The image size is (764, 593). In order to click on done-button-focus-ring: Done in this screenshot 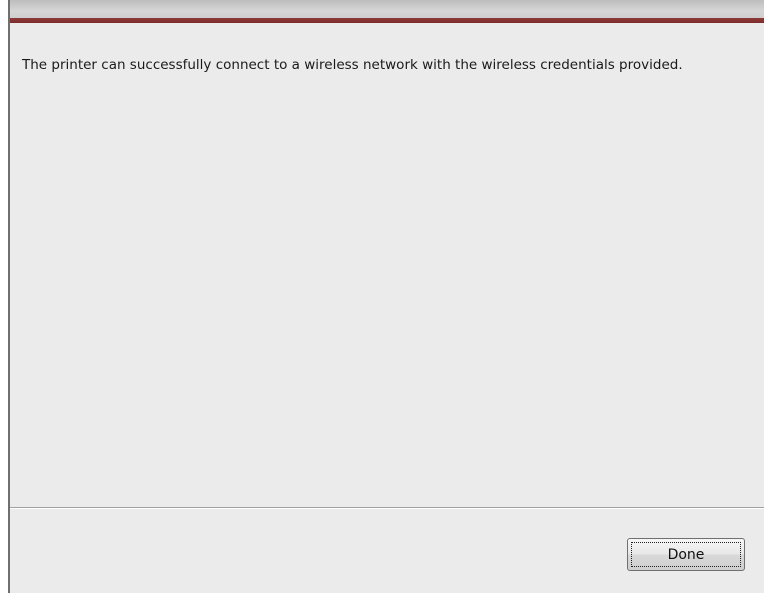, I will do `click(686, 554)`.